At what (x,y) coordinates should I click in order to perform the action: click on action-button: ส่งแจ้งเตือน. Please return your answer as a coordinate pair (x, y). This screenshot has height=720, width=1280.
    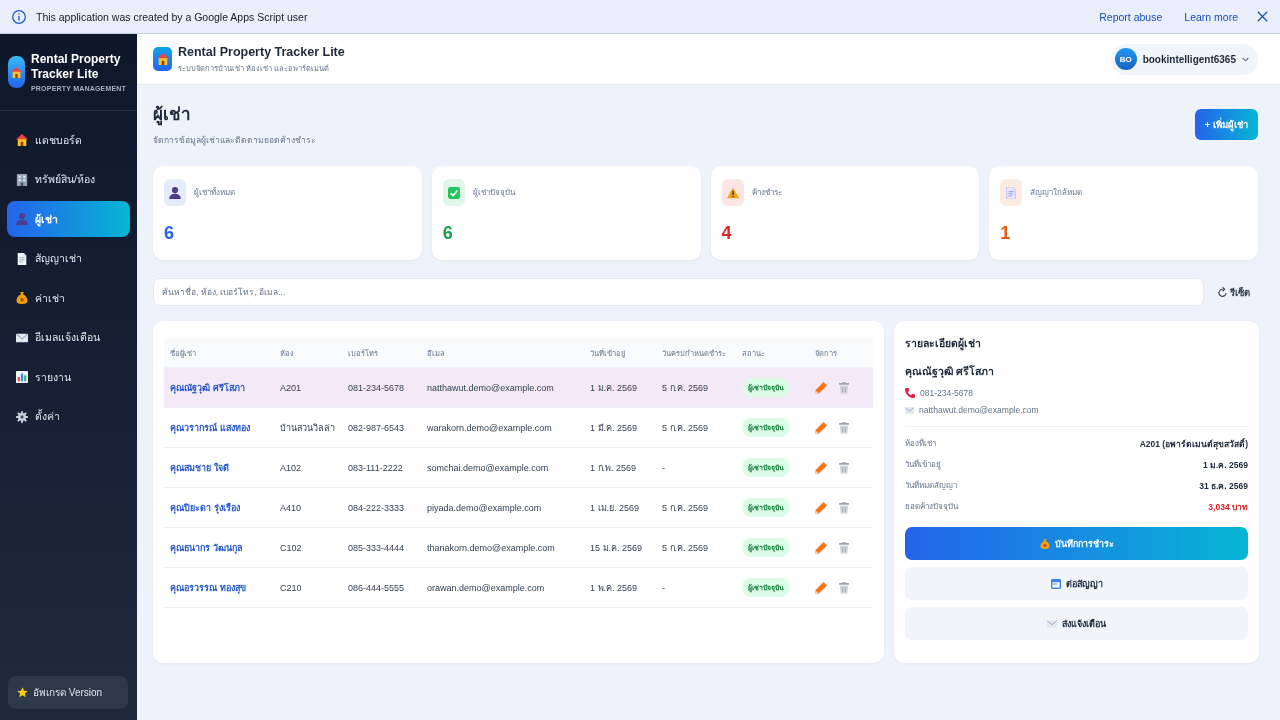
    Looking at the image, I should click on (1076, 623).